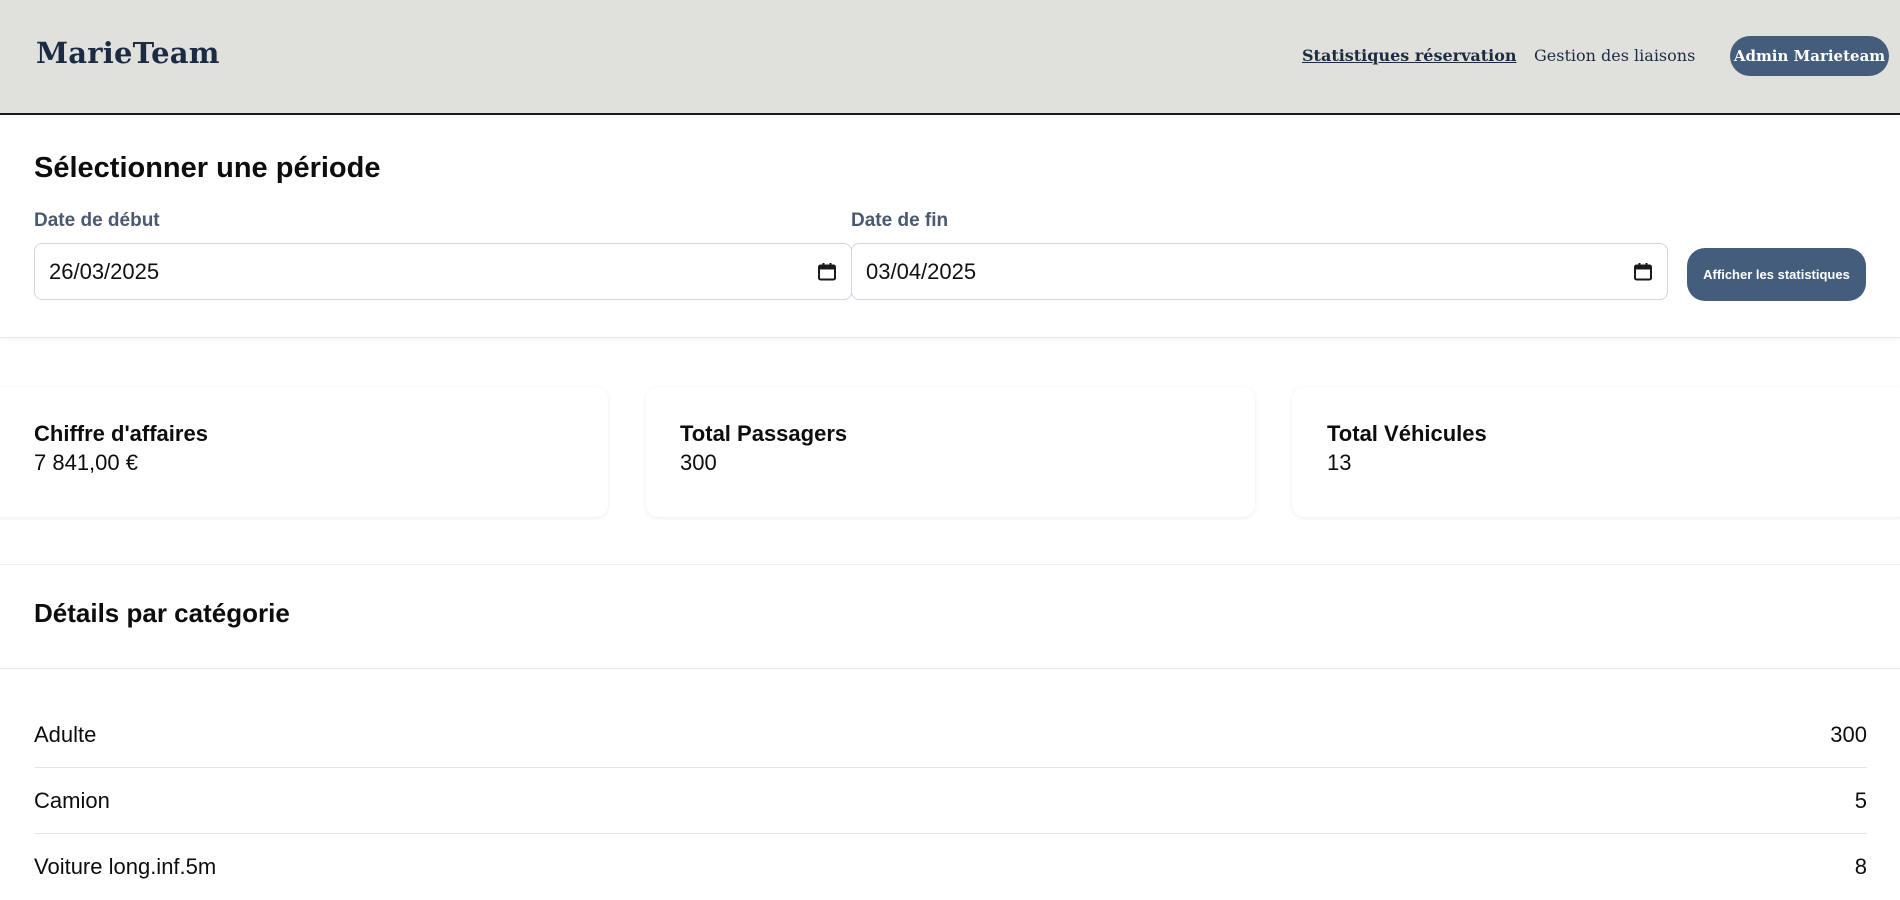 The image size is (1900, 900). What do you see at coordinates (97, 220) in the screenshot?
I see `start-date-label: Date de début` at bounding box center [97, 220].